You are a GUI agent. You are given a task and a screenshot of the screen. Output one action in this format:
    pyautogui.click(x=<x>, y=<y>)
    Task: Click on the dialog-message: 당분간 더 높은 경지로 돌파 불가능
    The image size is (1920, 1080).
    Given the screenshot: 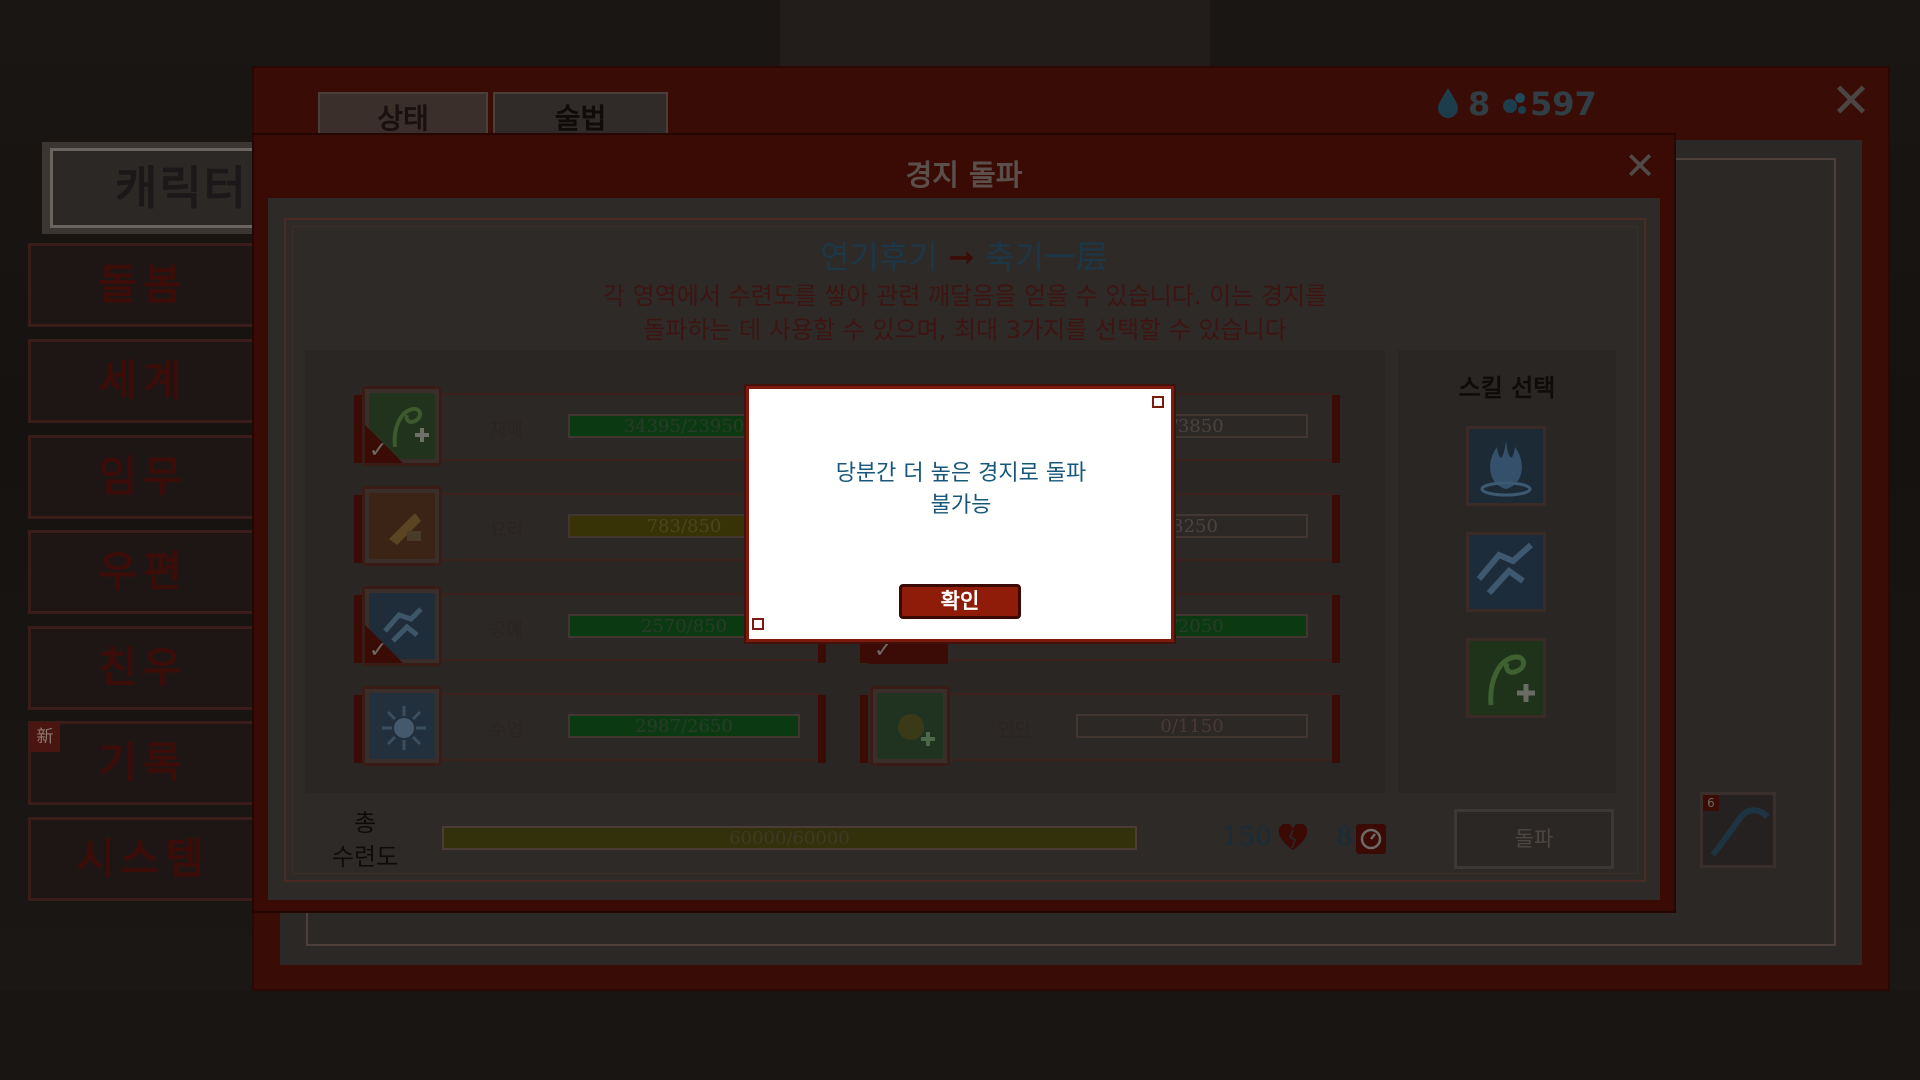 What is the action you would take?
    pyautogui.click(x=961, y=490)
    